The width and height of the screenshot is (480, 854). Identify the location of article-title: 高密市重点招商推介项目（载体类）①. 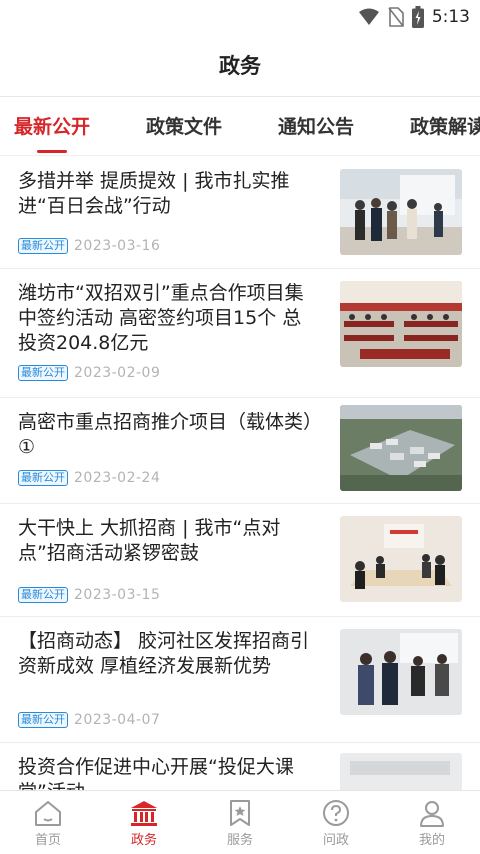
(165, 434).